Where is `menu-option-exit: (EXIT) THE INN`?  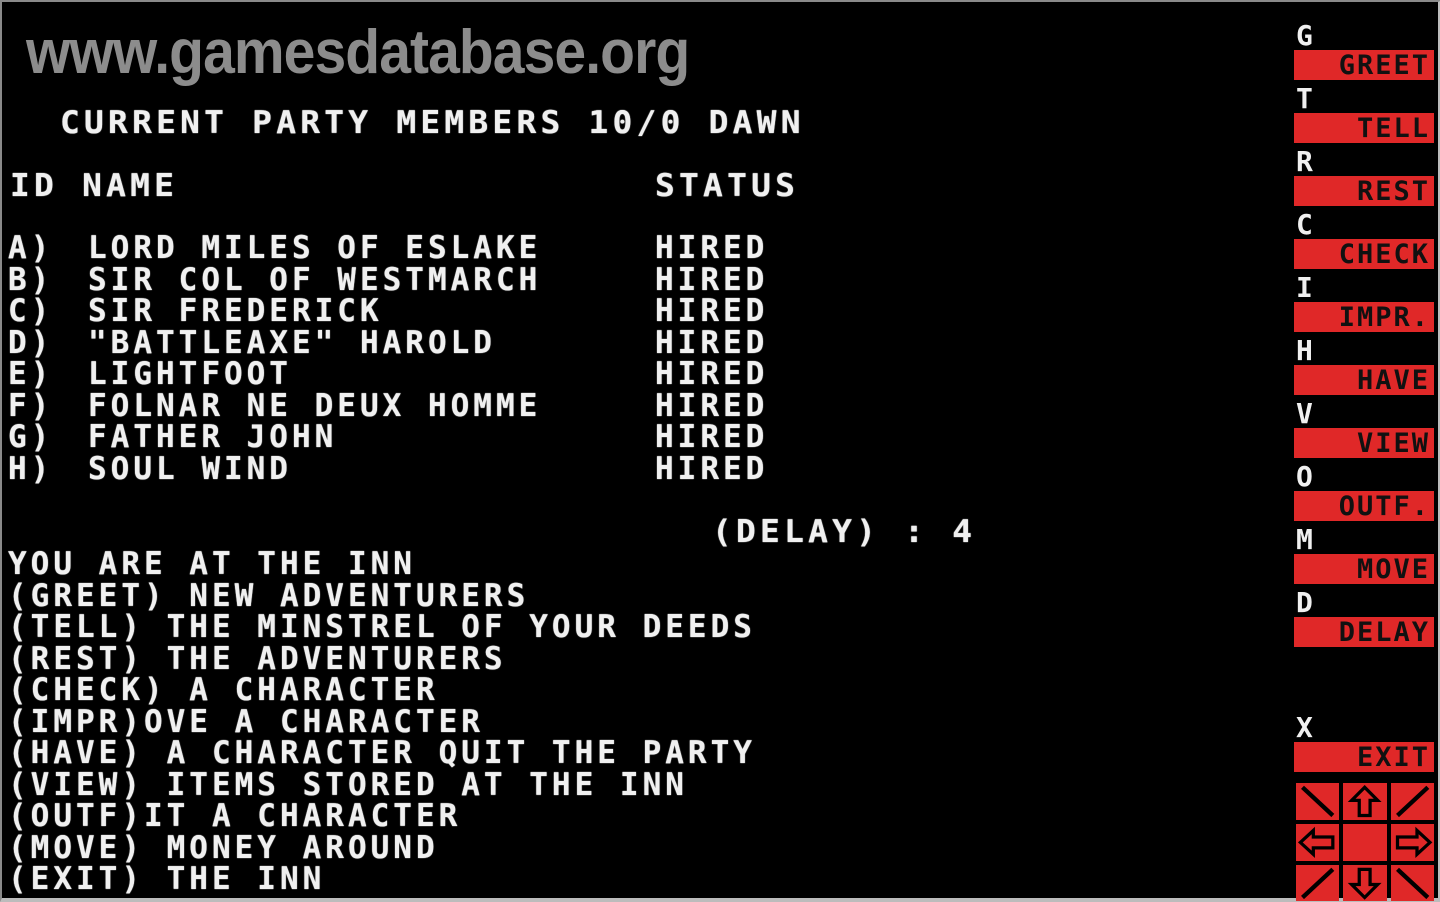
menu-option-exit: (EXIT) THE INN is located at coordinates (382, 879).